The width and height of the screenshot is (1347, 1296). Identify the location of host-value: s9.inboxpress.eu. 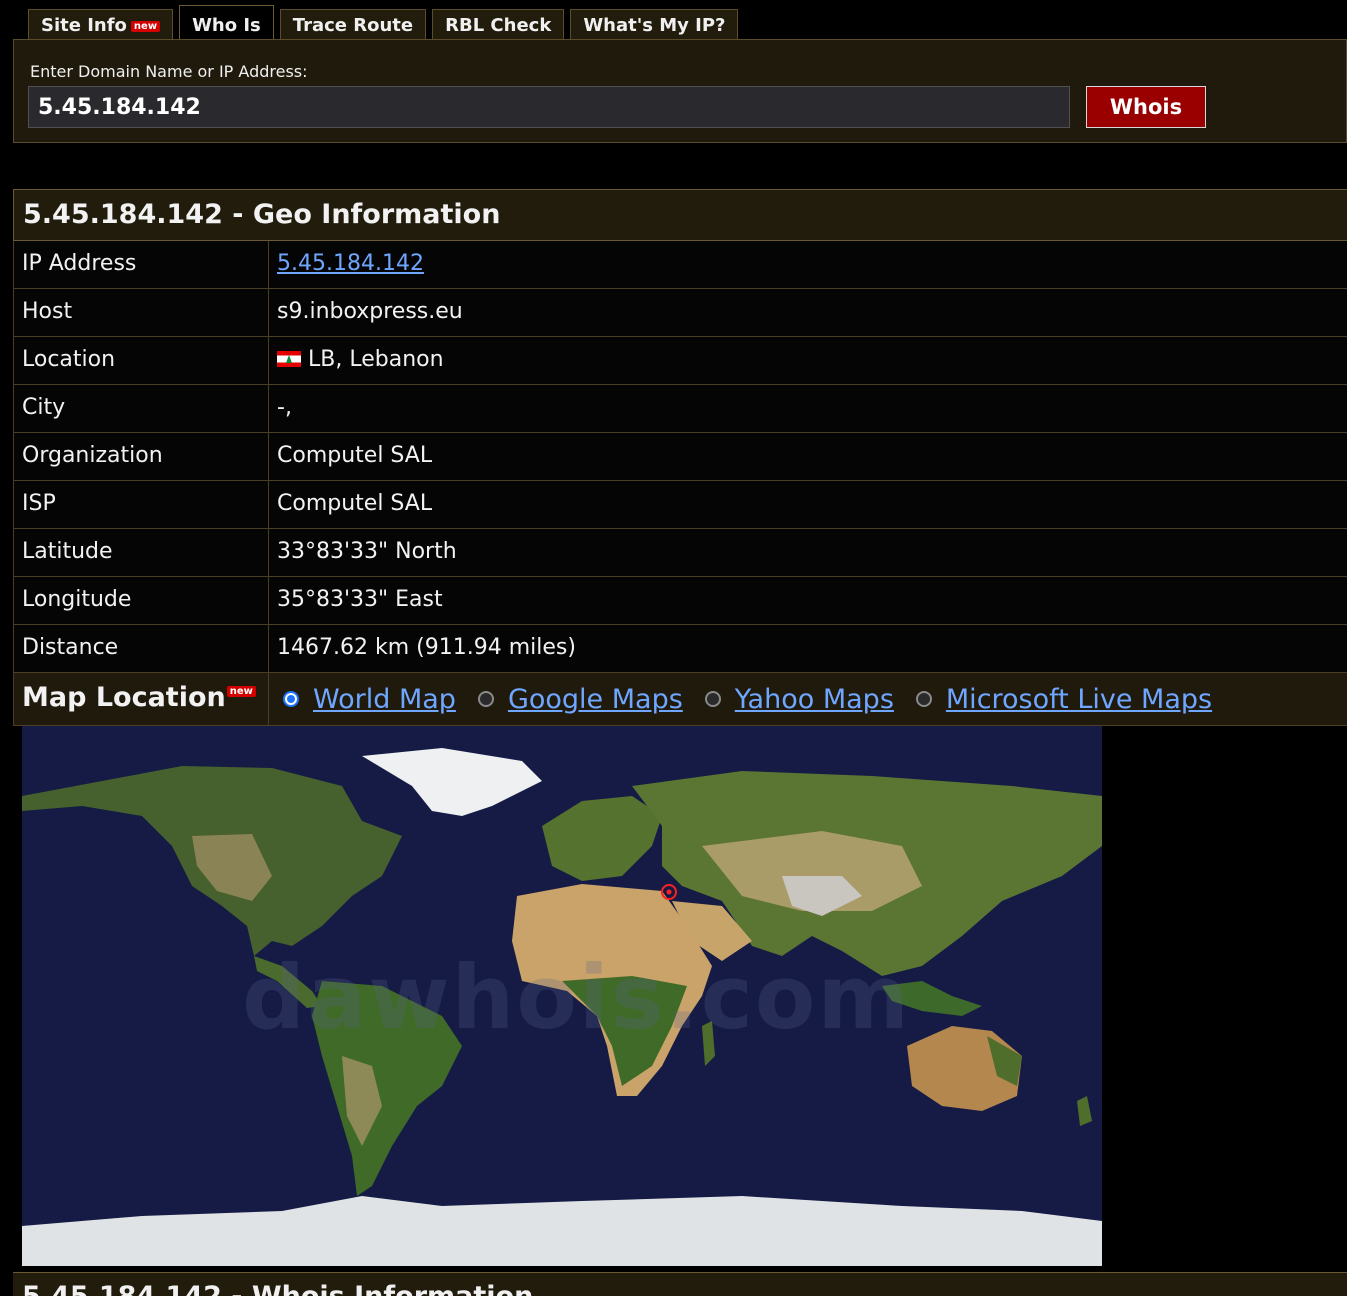
(370, 311).